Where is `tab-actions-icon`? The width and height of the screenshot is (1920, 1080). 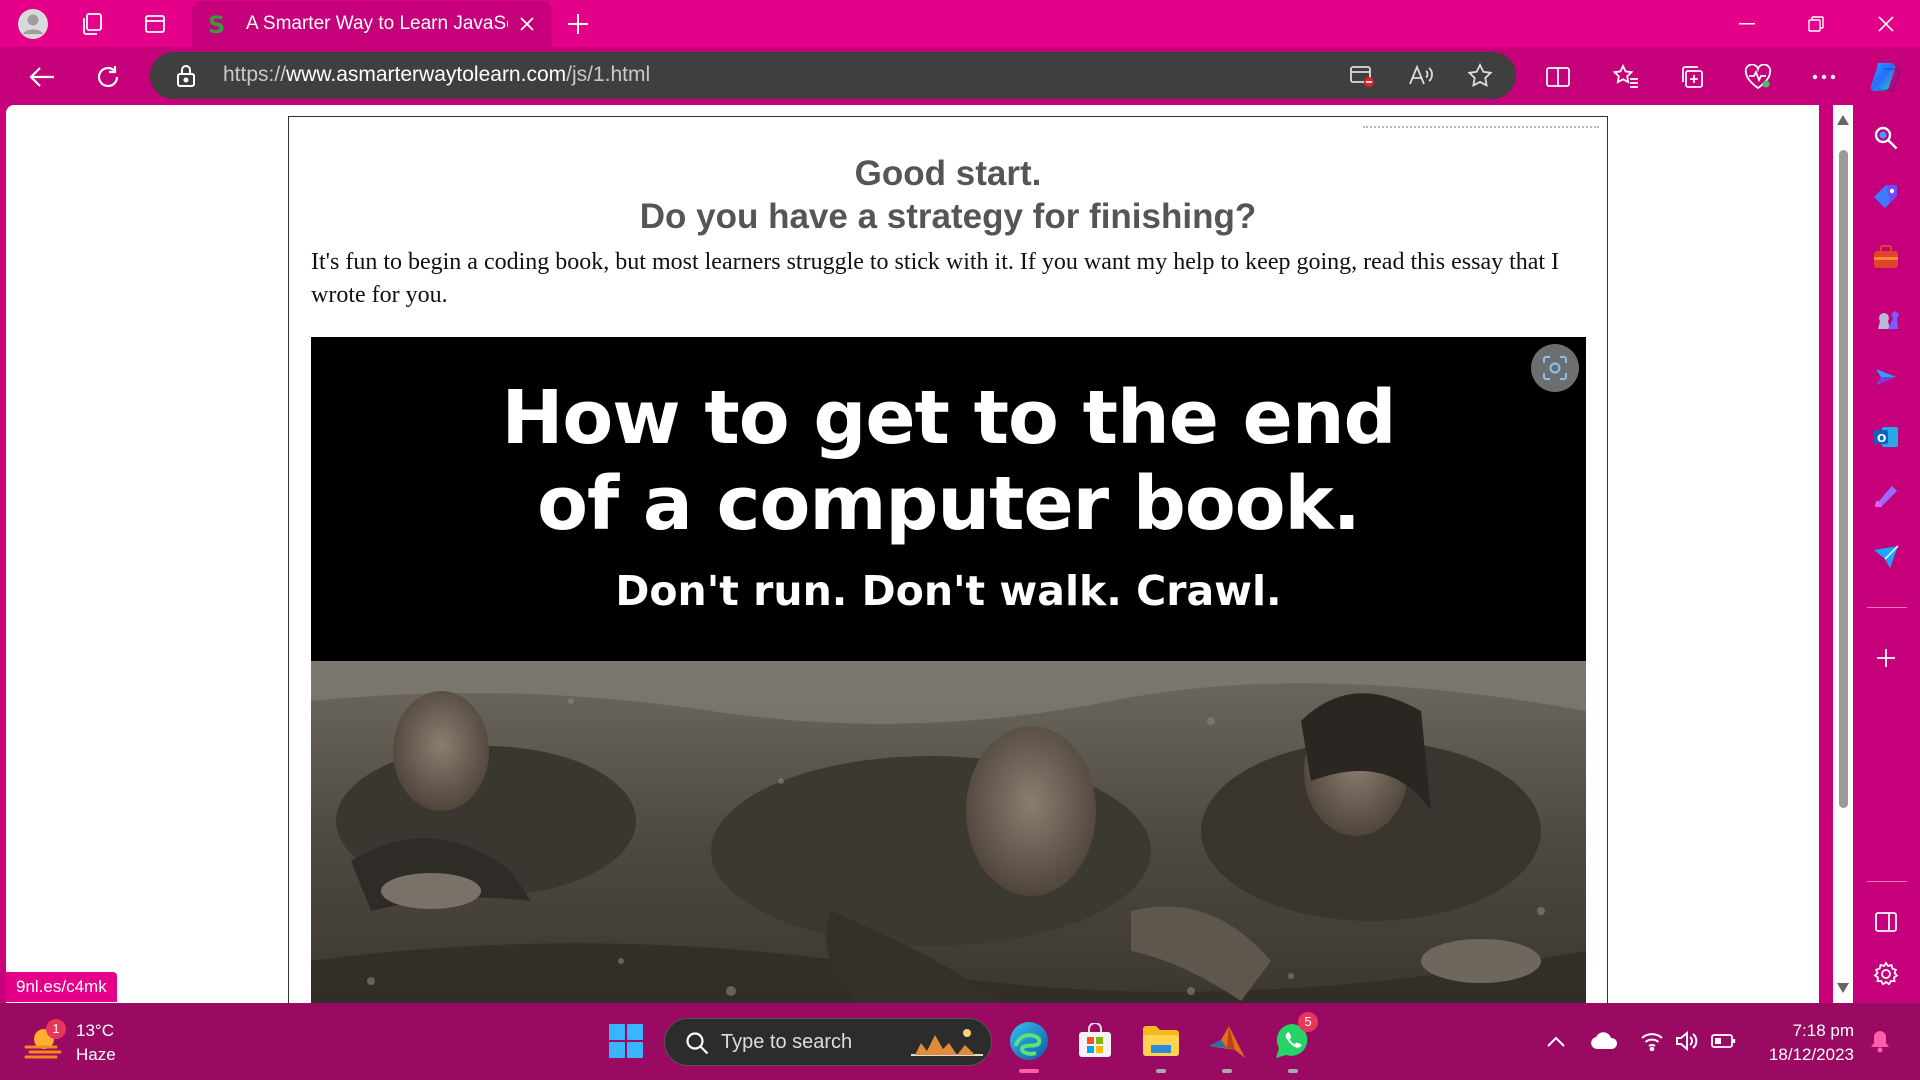 tab-actions-icon is located at coordinates (155, 24).